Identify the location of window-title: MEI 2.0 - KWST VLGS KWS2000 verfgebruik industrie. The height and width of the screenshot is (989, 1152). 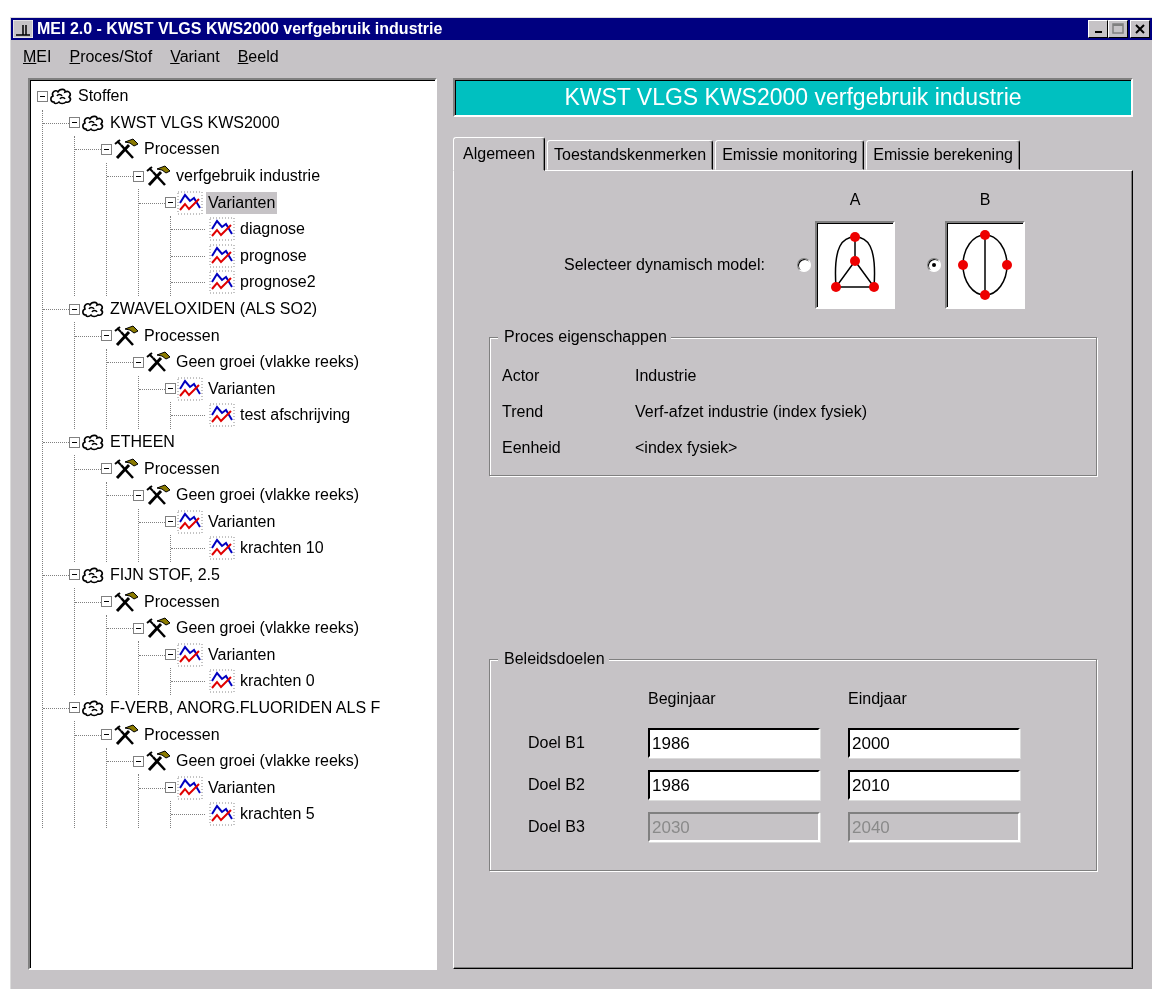
(240, 29).